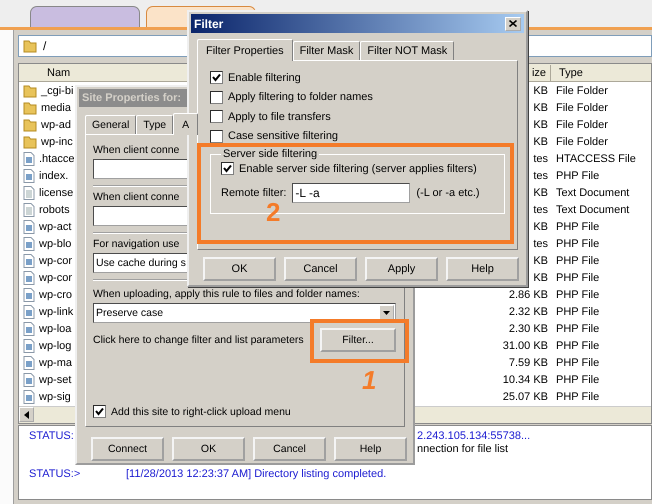 This screenshot has width=652, height=504. What do you see at coordinates (253, 193) in the screenshot?
I see `field-label: Remote filter:` at bounding box center [253, 193].